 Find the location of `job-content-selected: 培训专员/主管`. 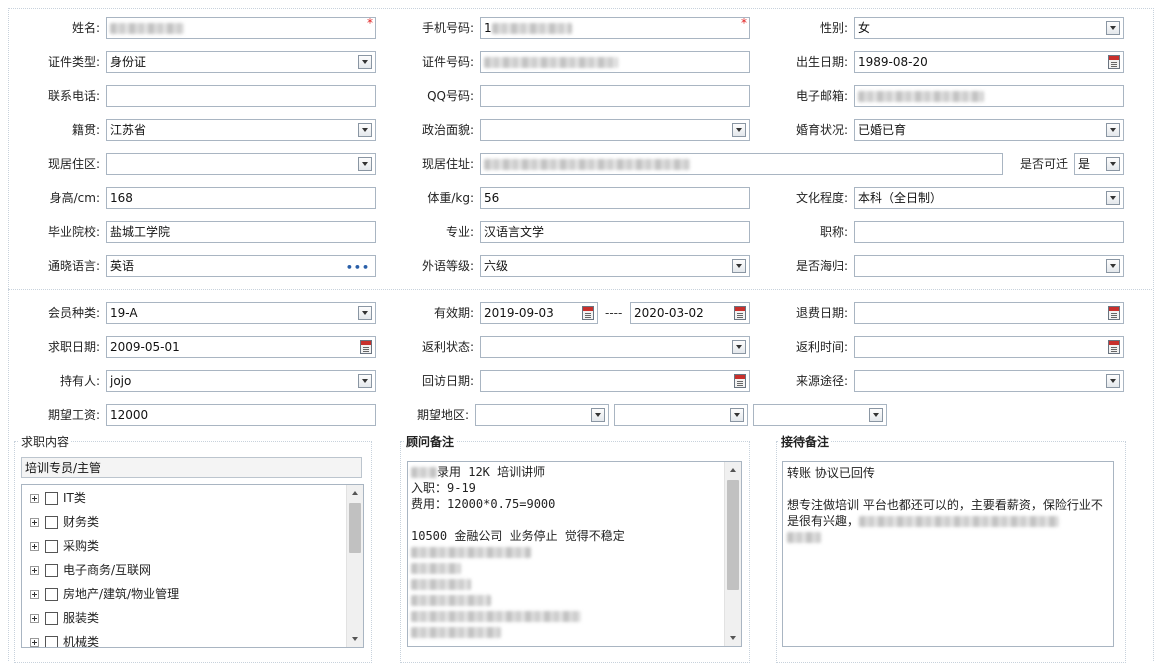

job-content-selected: 培训专员/主管 is located at coordinates (191, 467).